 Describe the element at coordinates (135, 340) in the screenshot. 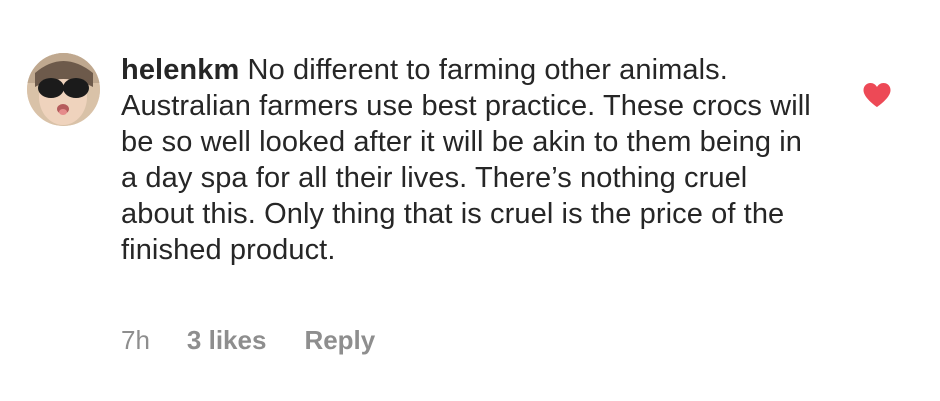

I see `comment-time: 7h` at that location.